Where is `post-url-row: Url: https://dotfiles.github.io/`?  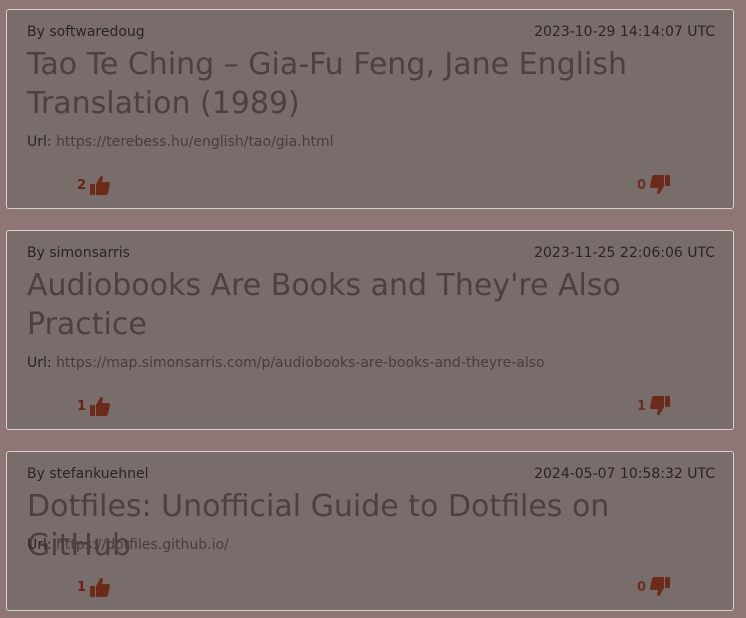
post-url-row: Url: https://dotfiles.github.io/ is located at coordinates (128, 545).